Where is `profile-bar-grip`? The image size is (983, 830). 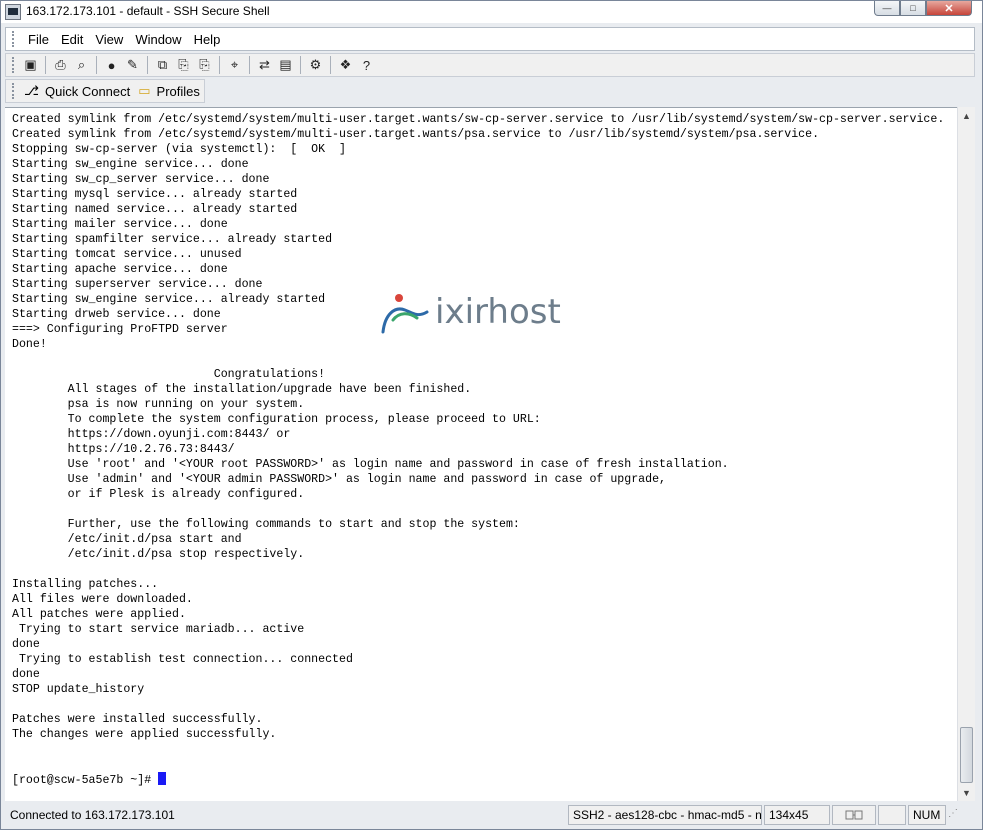 profile-bar-grip is located at coordinates (14, 91).